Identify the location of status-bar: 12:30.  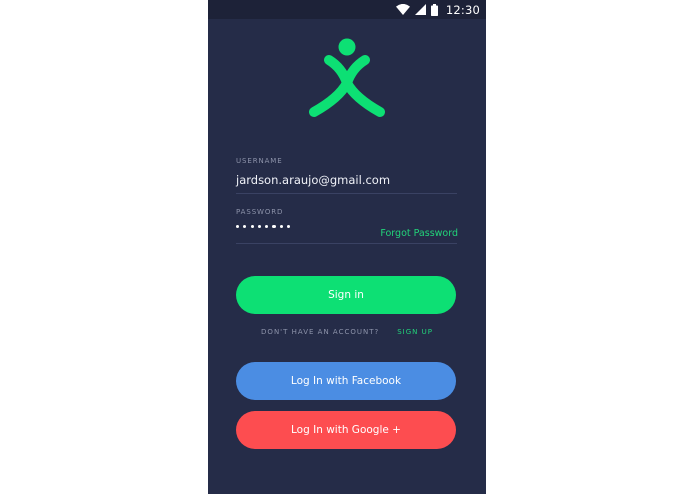
(347, 9).